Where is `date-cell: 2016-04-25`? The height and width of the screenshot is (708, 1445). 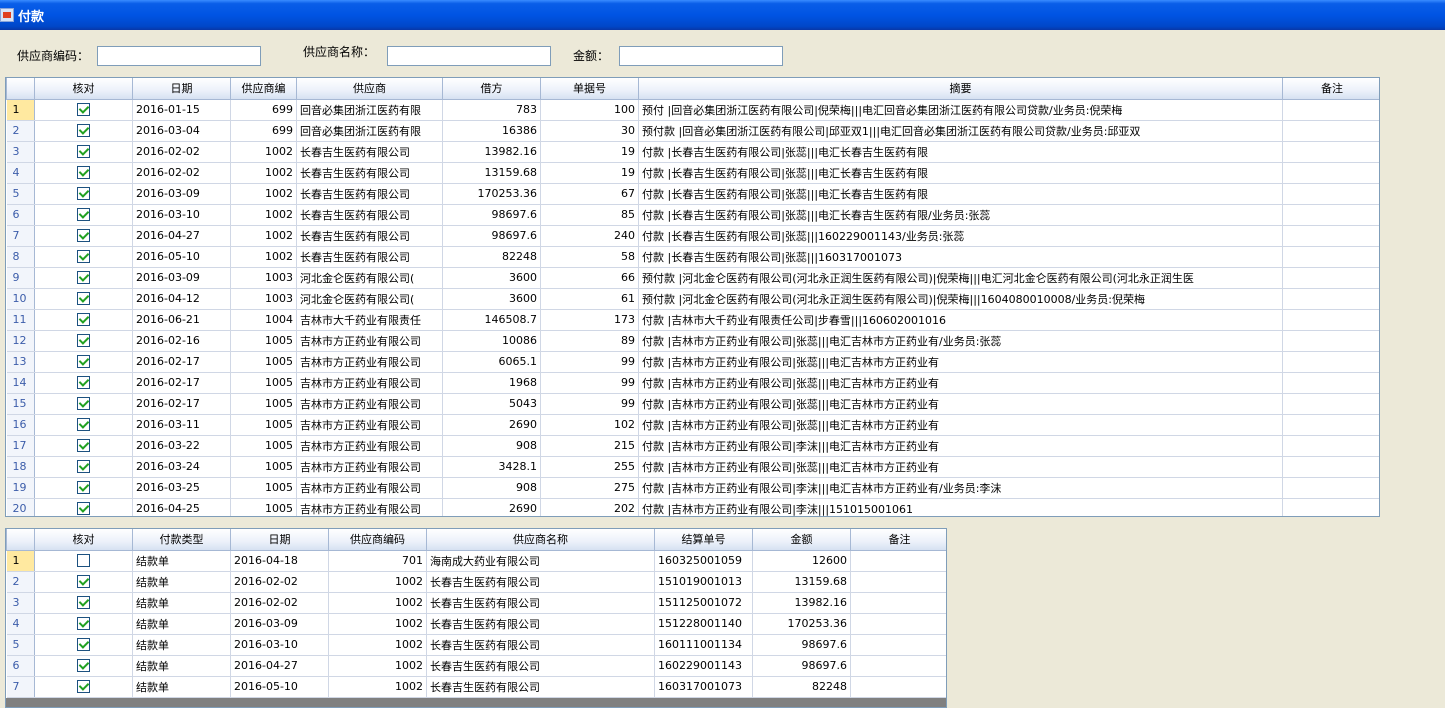
date-cell: 2016-04-25 is located at coordinates (181, 507).